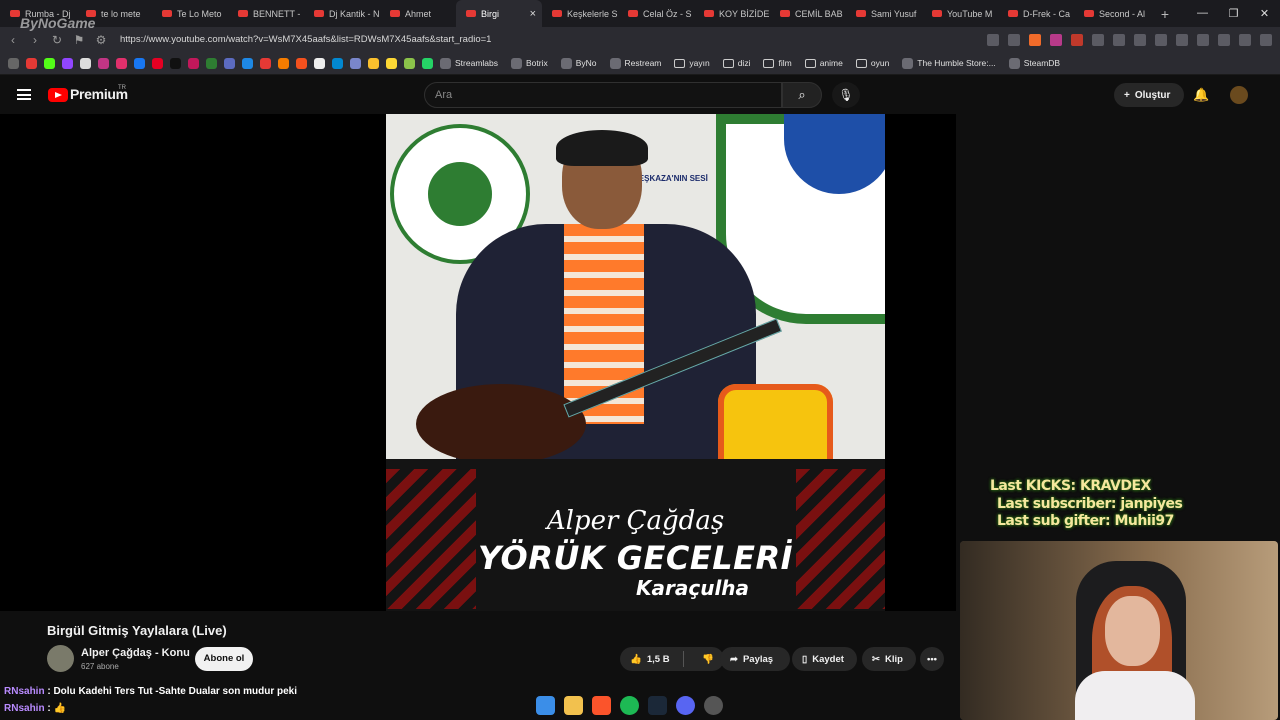  What do you see at coordinates (190, 13) in the screenshot?
I see `browser-tab: Te Lo Meto` at bounding box center [190, 13].